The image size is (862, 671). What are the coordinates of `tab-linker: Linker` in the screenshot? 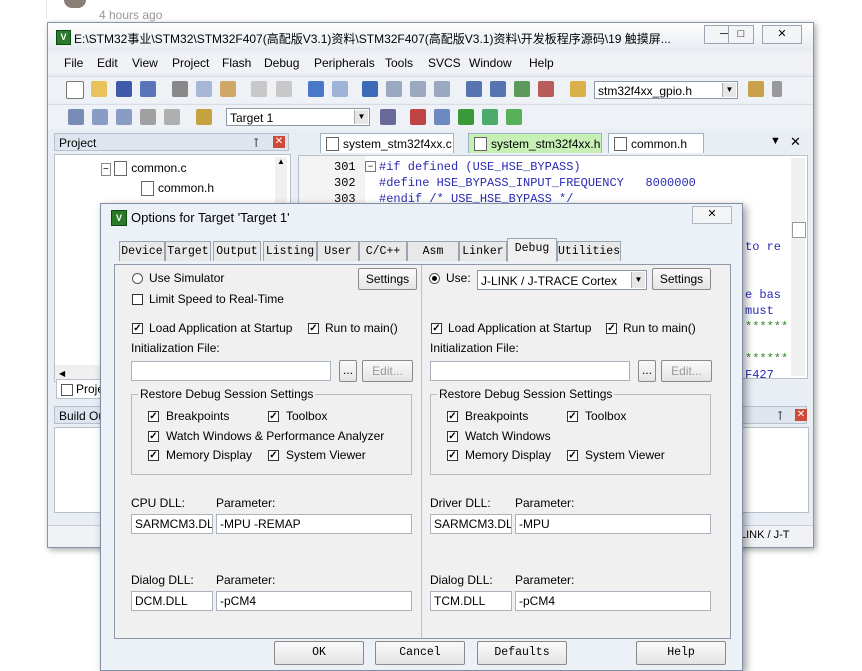 It's located at (483, 251).